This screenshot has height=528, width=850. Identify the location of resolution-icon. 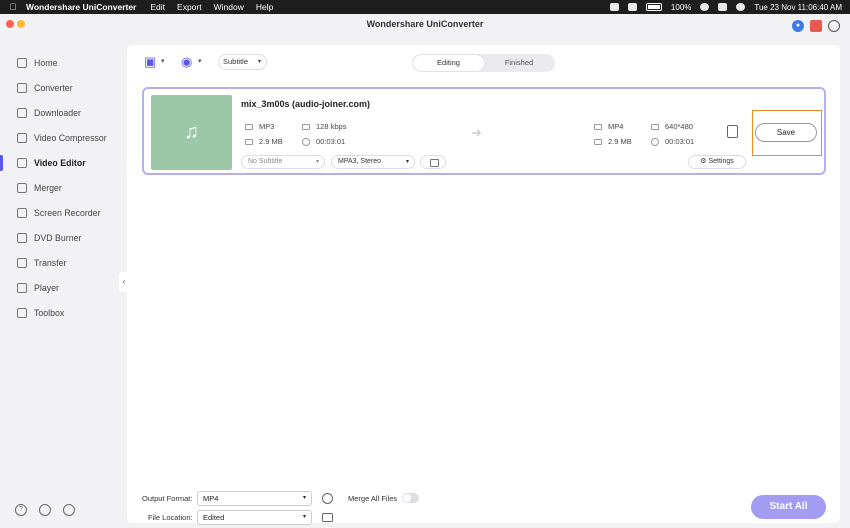
(655, 126).